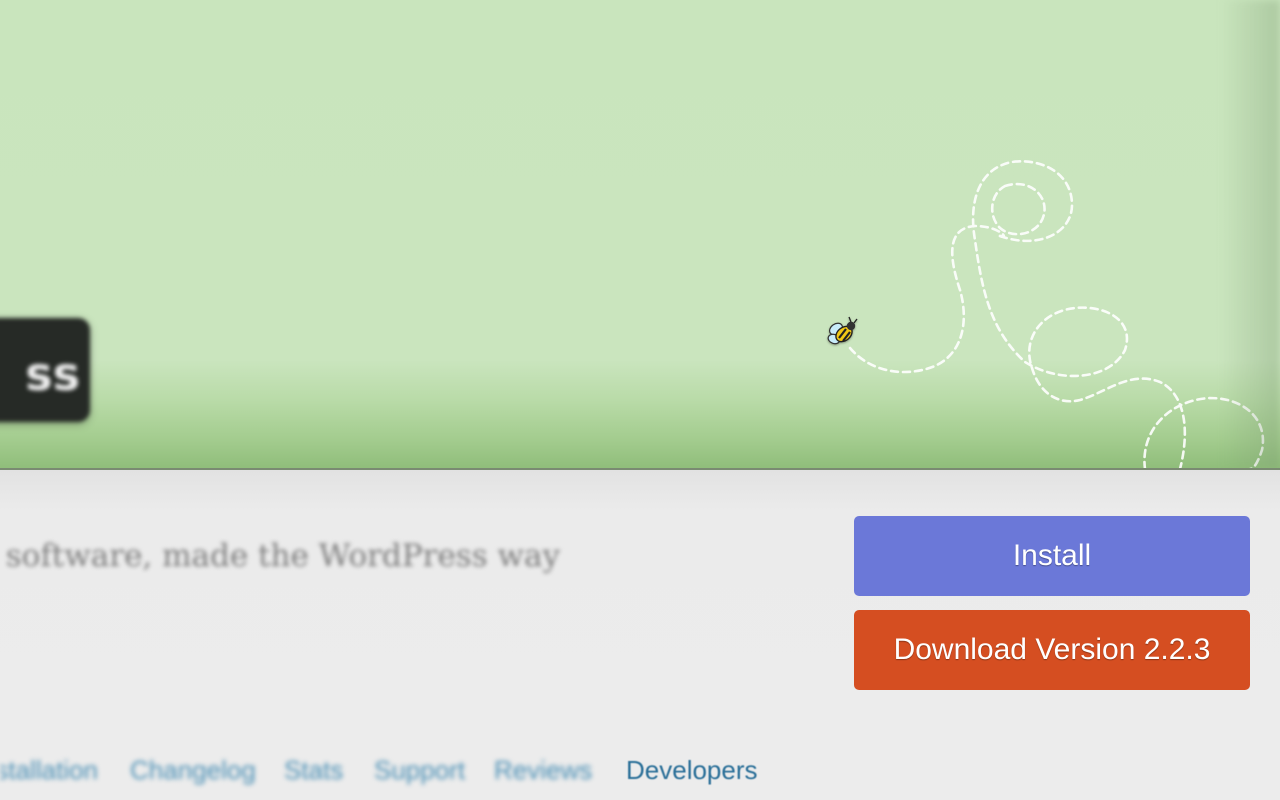  Describe the element at coordinates (1052, 556) in the screenshot. I see `install-button: Install` at that location.